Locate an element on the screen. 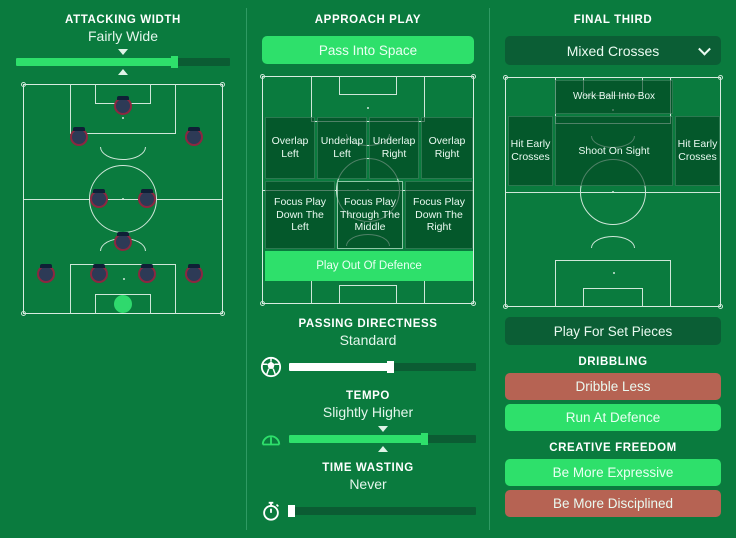 Image resolution: width=736 pixels, height=538 pixels. zone-play-out-of-defence: Play Out Of Defence is located at coordinates (369, 266).